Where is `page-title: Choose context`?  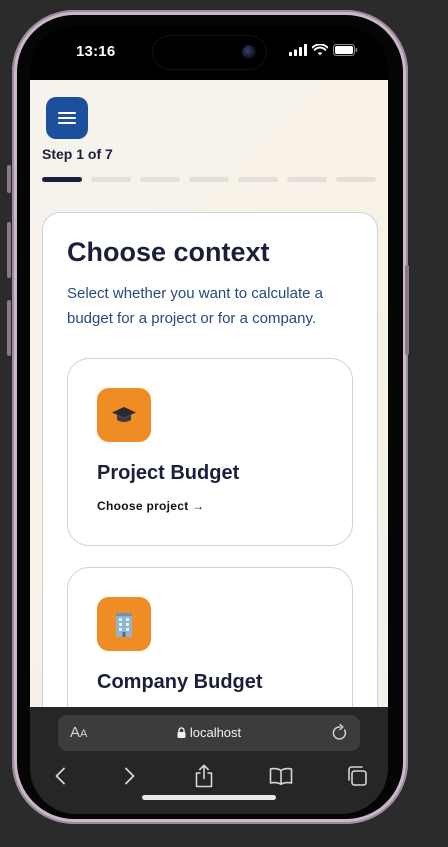
page-title: Choose context is located at coordinates (168, 252).